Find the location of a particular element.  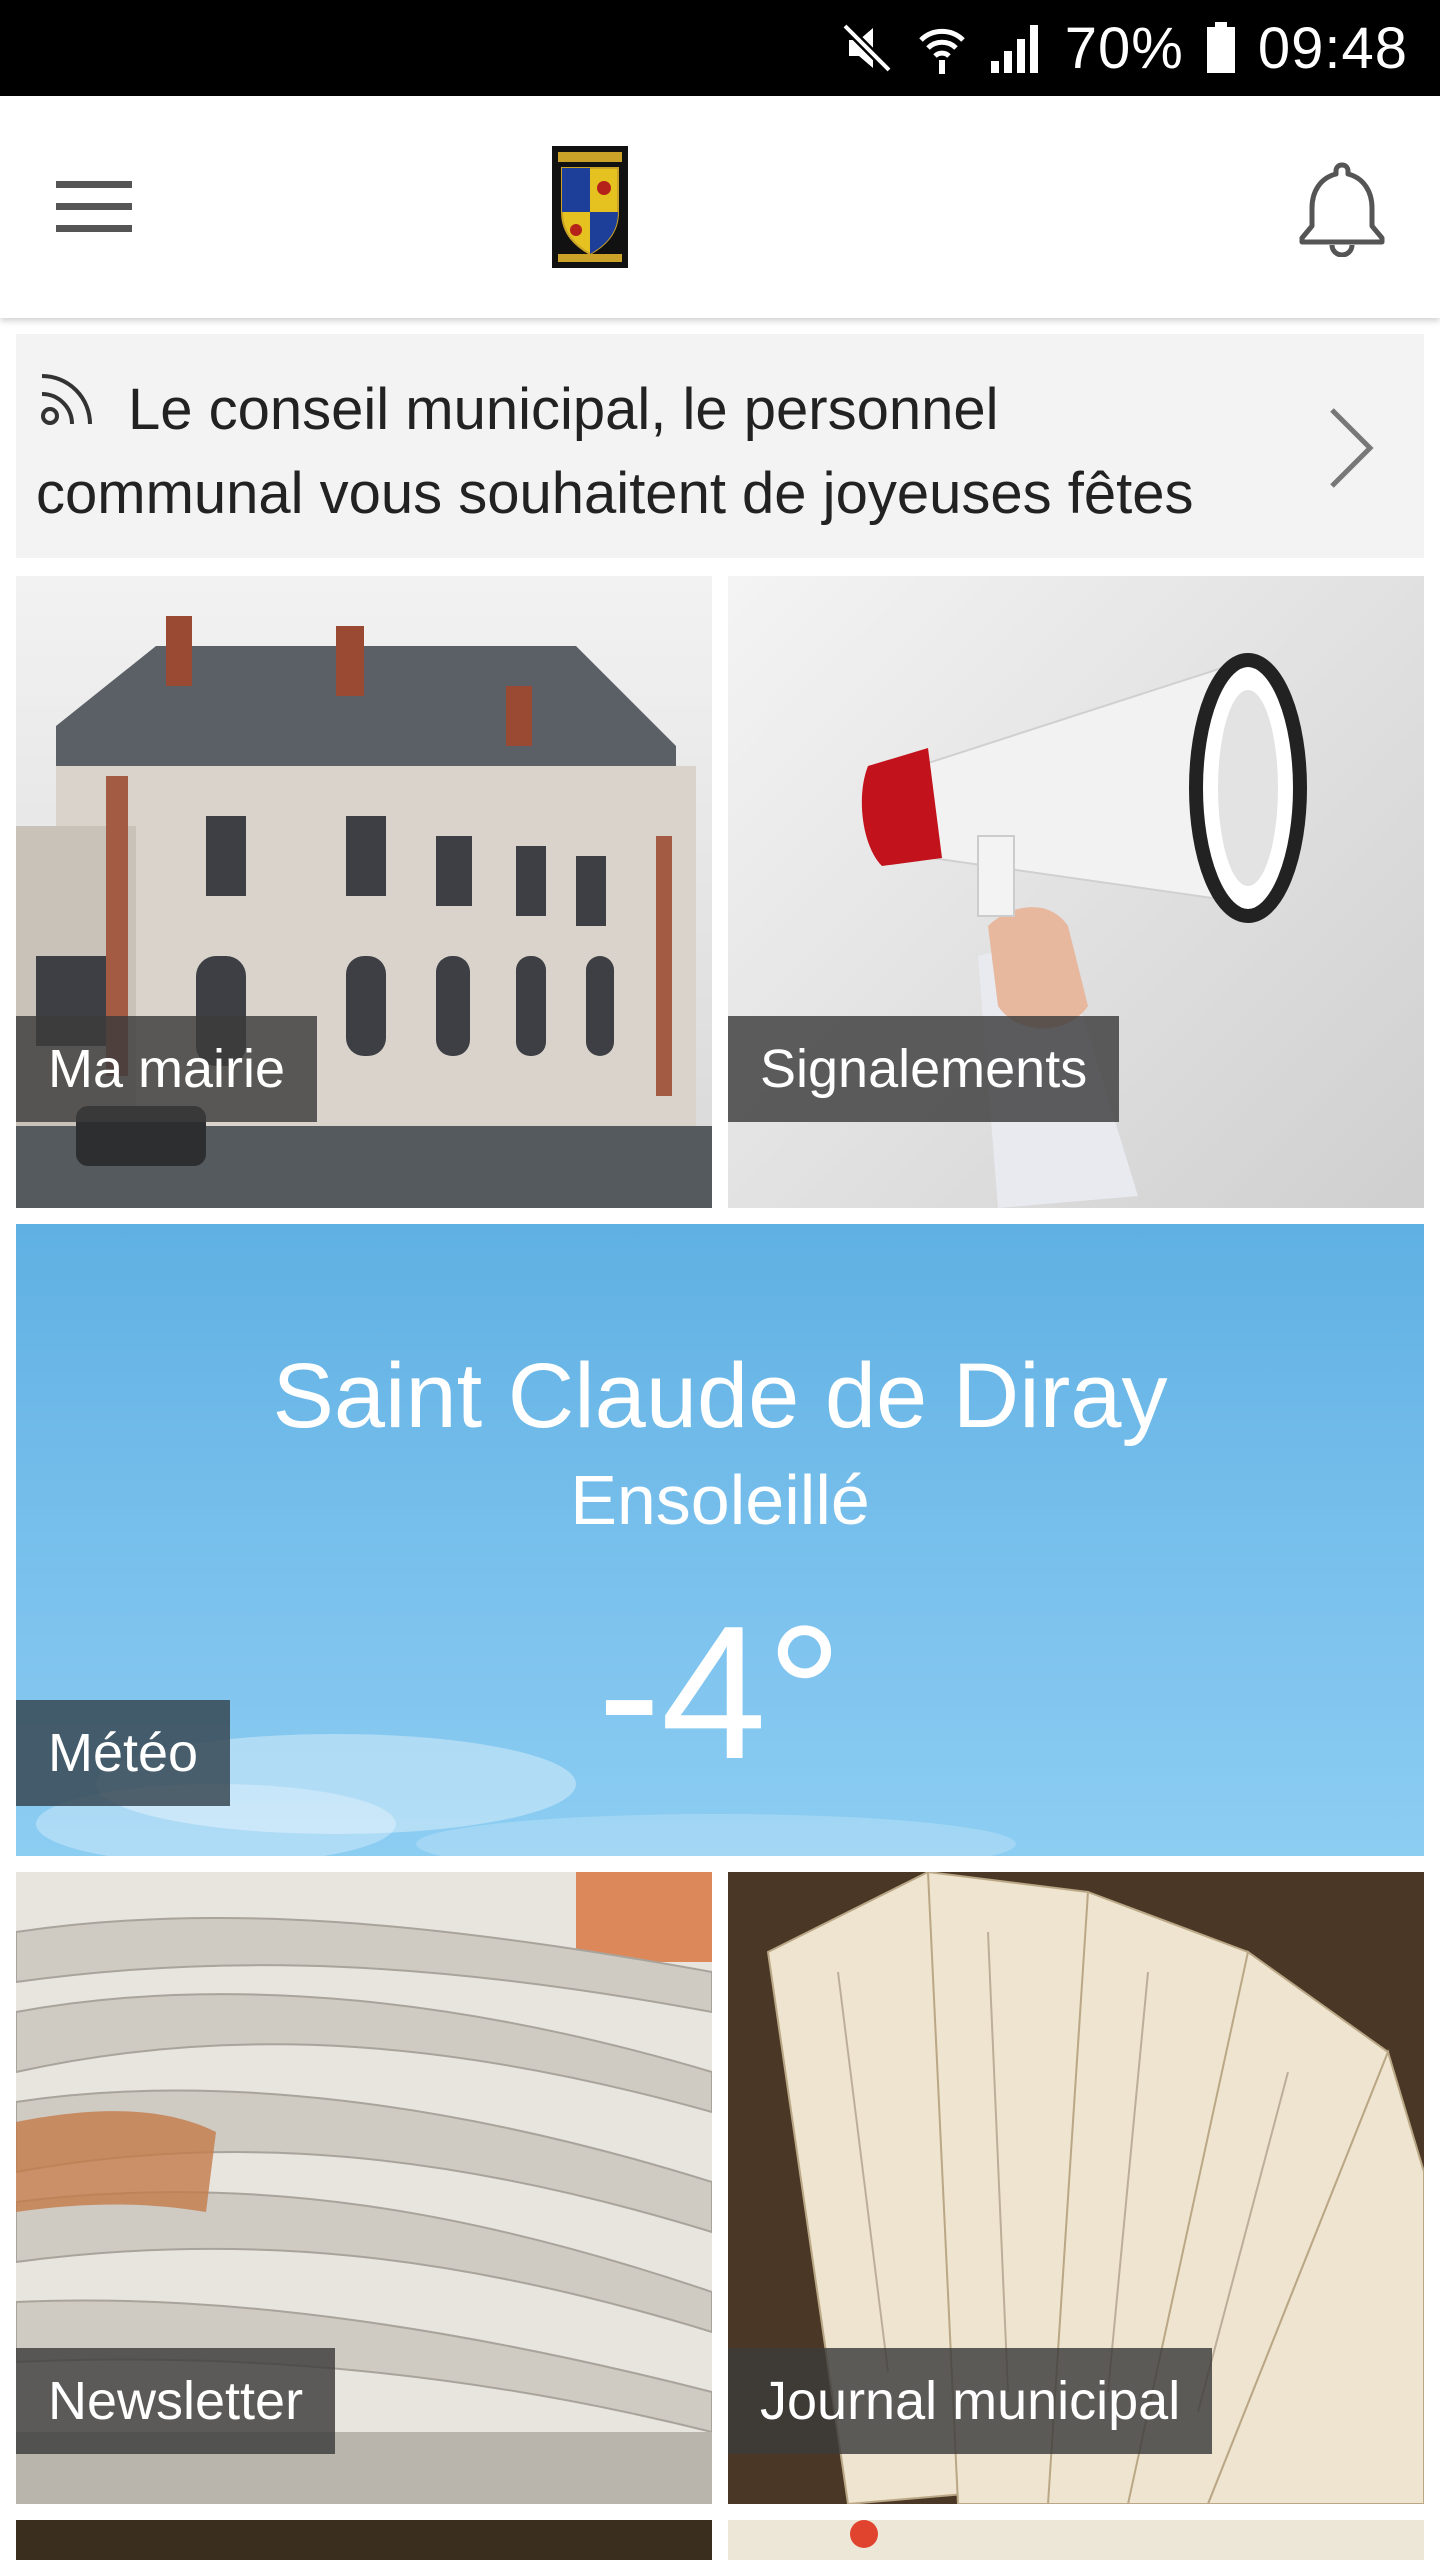

hamburger-menu-icon is located at coordinates (94, 206).